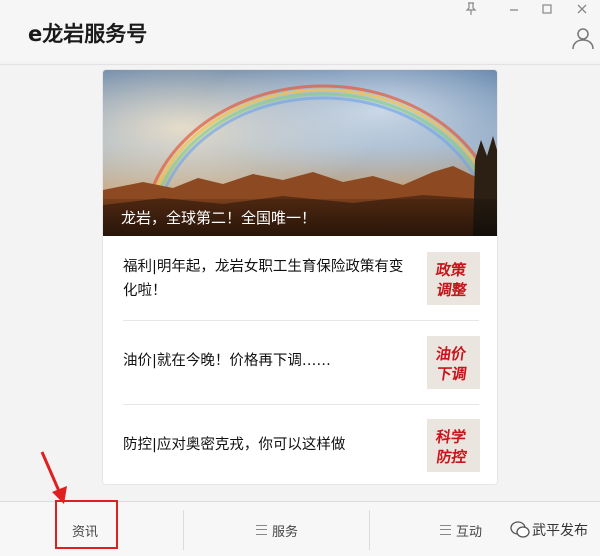 This screenshot has width=600, height=556. I want to click on watermark-text: 武平发布, so click(560, 531).